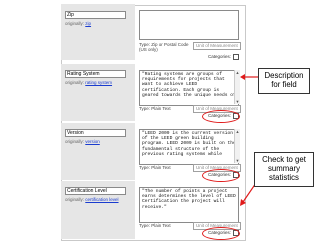 This screenshot has width=320, height=241. Describe the element at coordinates (243, 202) in the screenshot. I see `summary-arrowhead` at that location.